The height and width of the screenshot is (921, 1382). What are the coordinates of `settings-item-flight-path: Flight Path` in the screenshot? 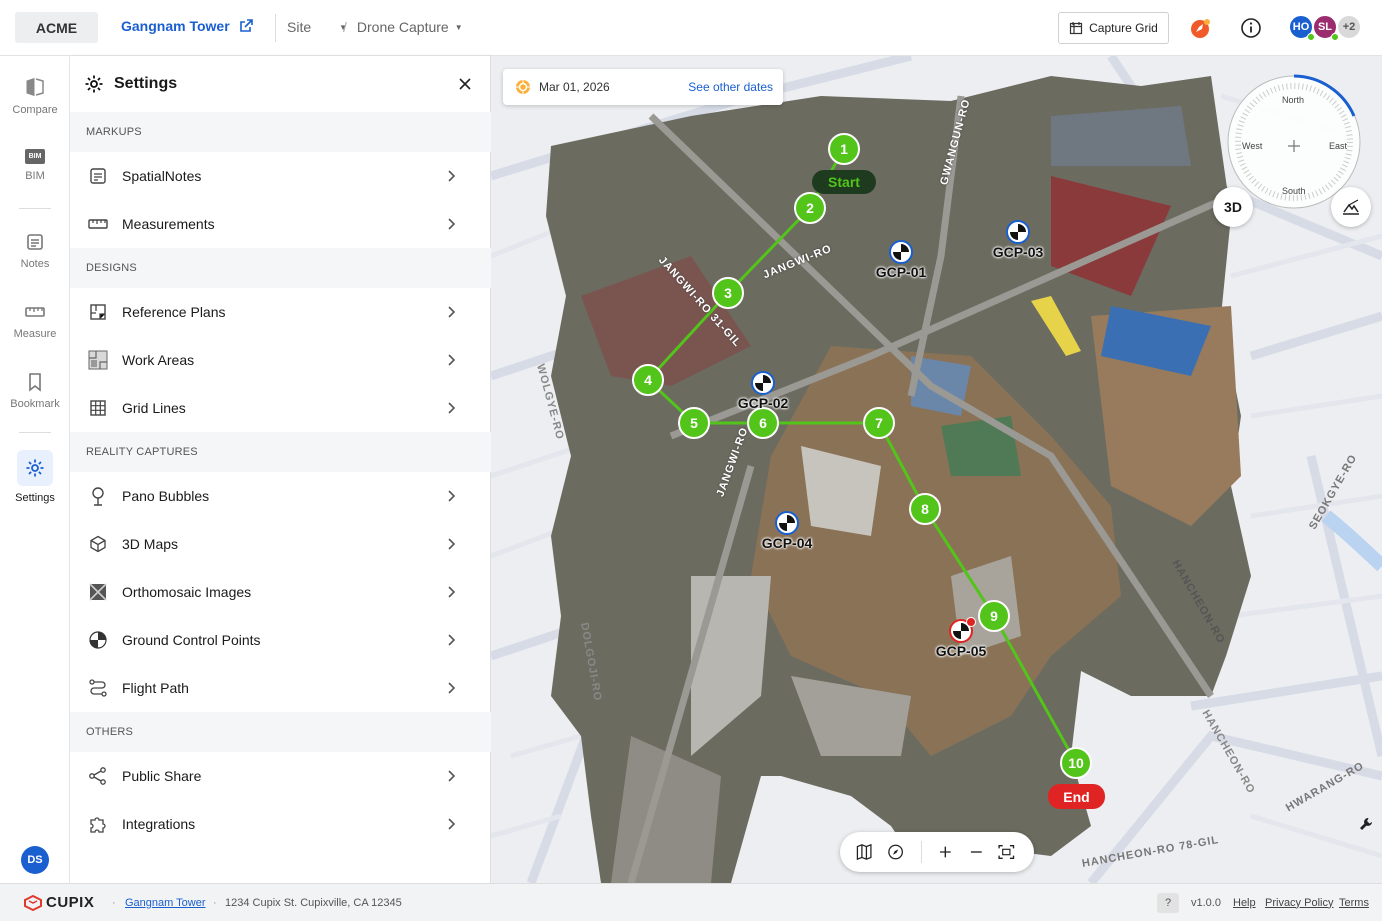 It's located at (280, 688).